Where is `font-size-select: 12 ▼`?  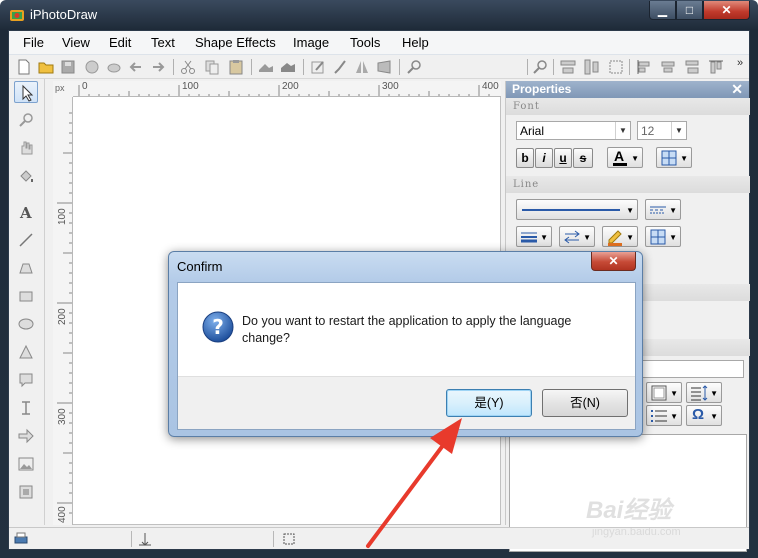
font-size-select: 12 ▼ is located at coordinates (662, 130).